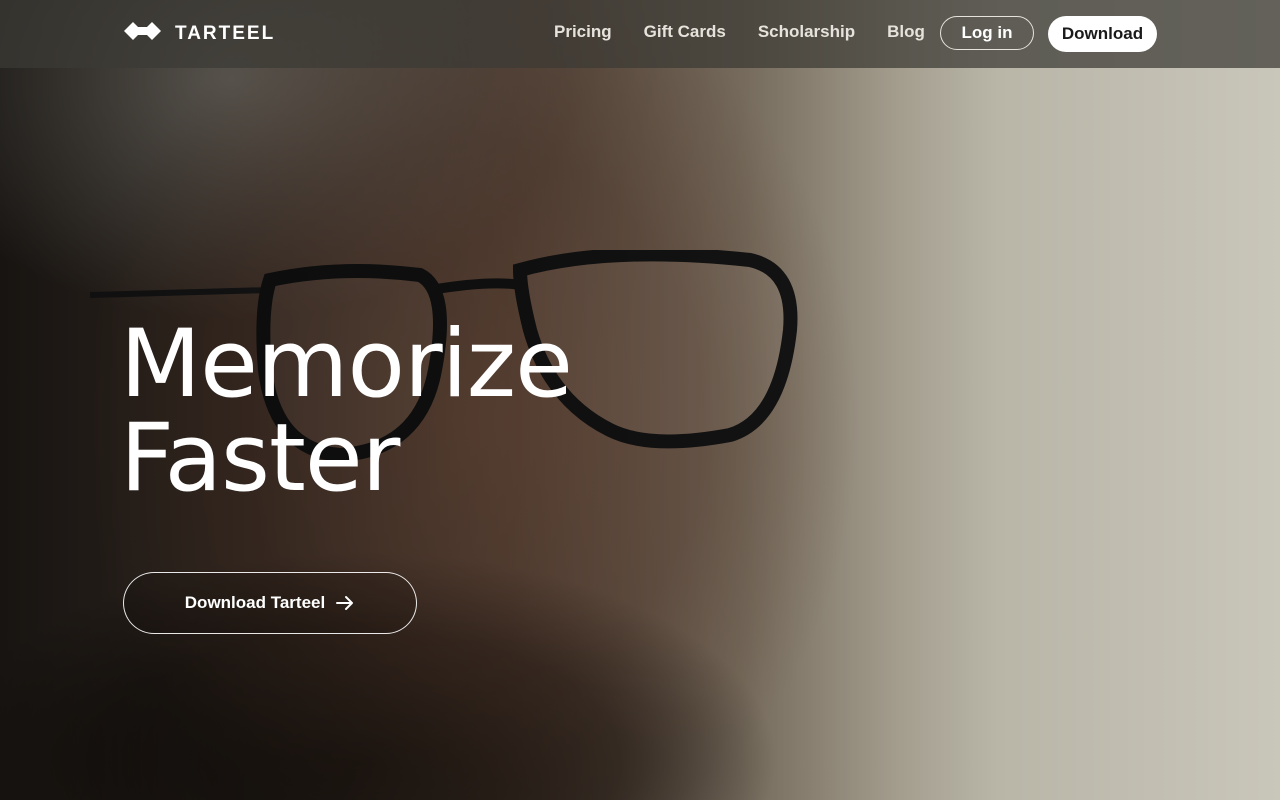  I want to click on download-button: Download, so click(1102, 34).